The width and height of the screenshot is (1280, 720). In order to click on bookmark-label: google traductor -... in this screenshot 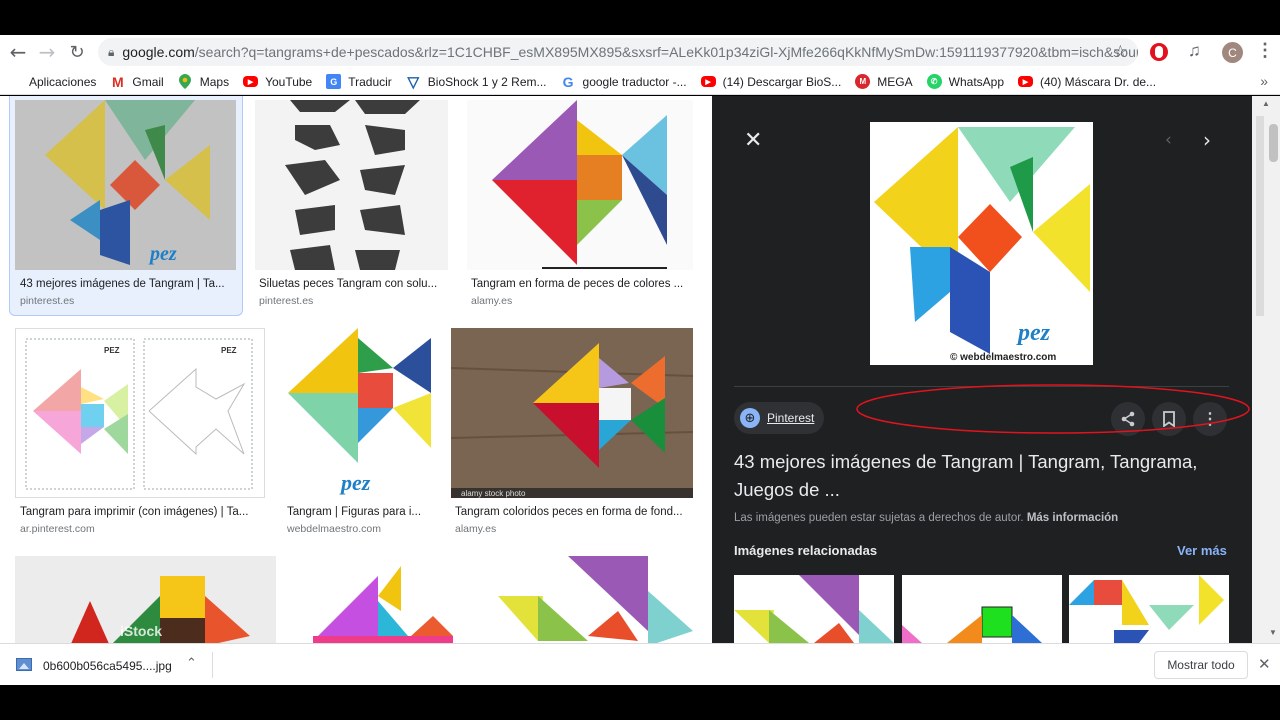, I will do `click(634, 81)`.